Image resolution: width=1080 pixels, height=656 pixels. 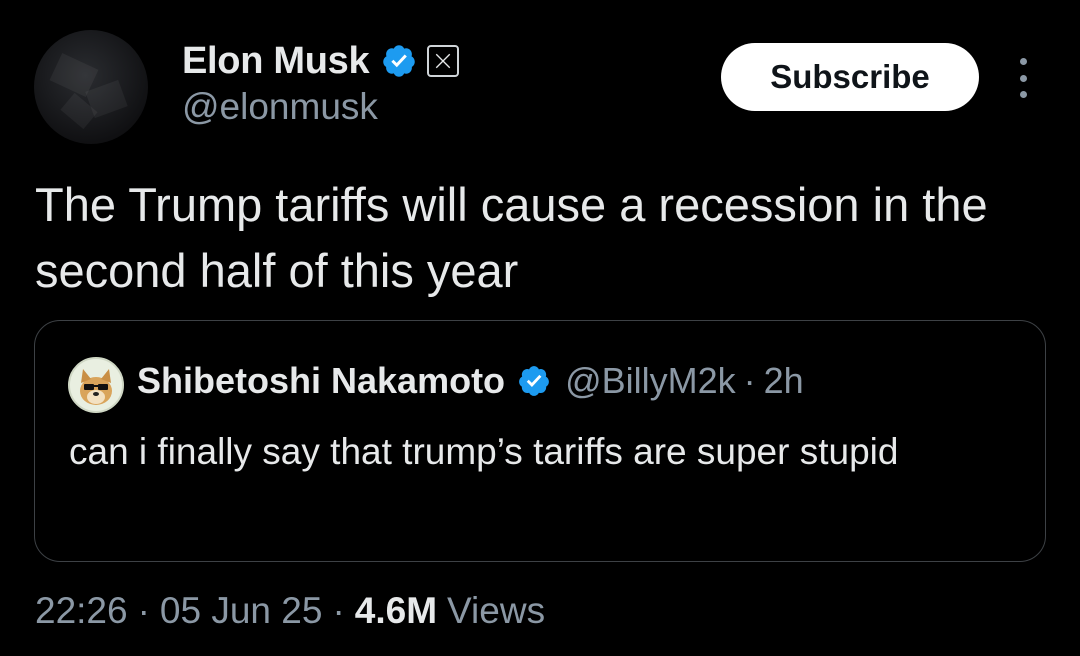 I want to click on views-count: 4.6M, so click(x=396, y=611).